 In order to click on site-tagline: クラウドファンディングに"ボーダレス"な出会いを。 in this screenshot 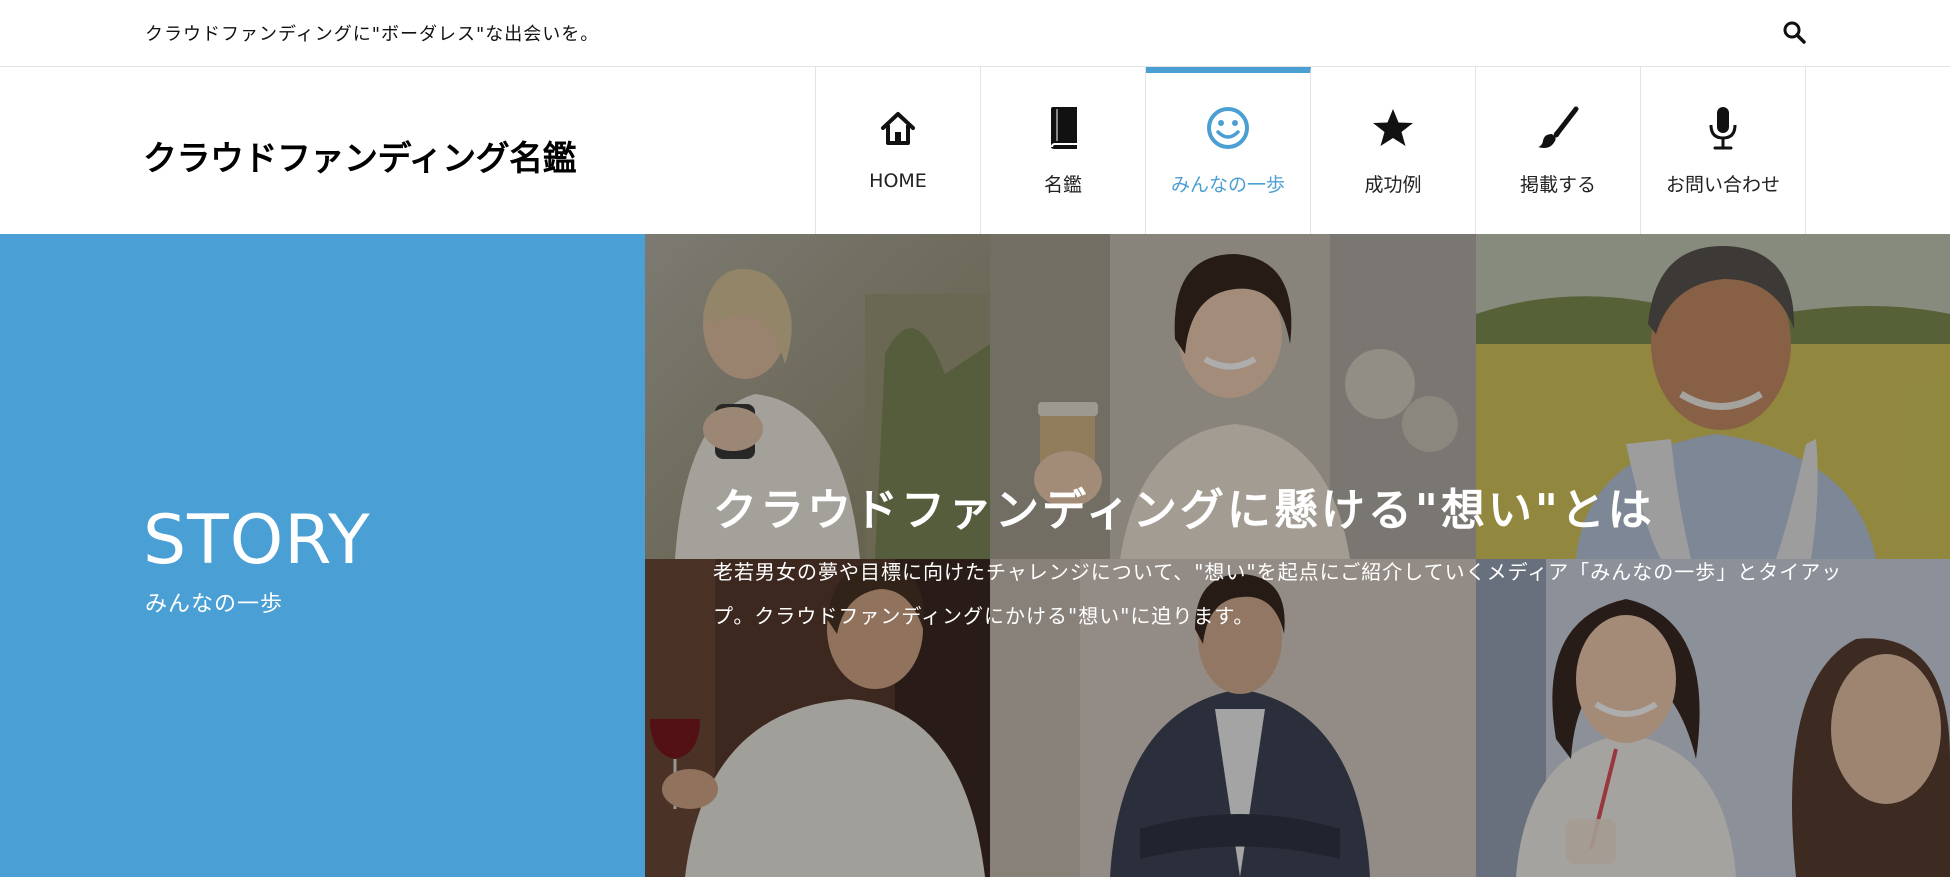, I will do `click(372, 34)`.